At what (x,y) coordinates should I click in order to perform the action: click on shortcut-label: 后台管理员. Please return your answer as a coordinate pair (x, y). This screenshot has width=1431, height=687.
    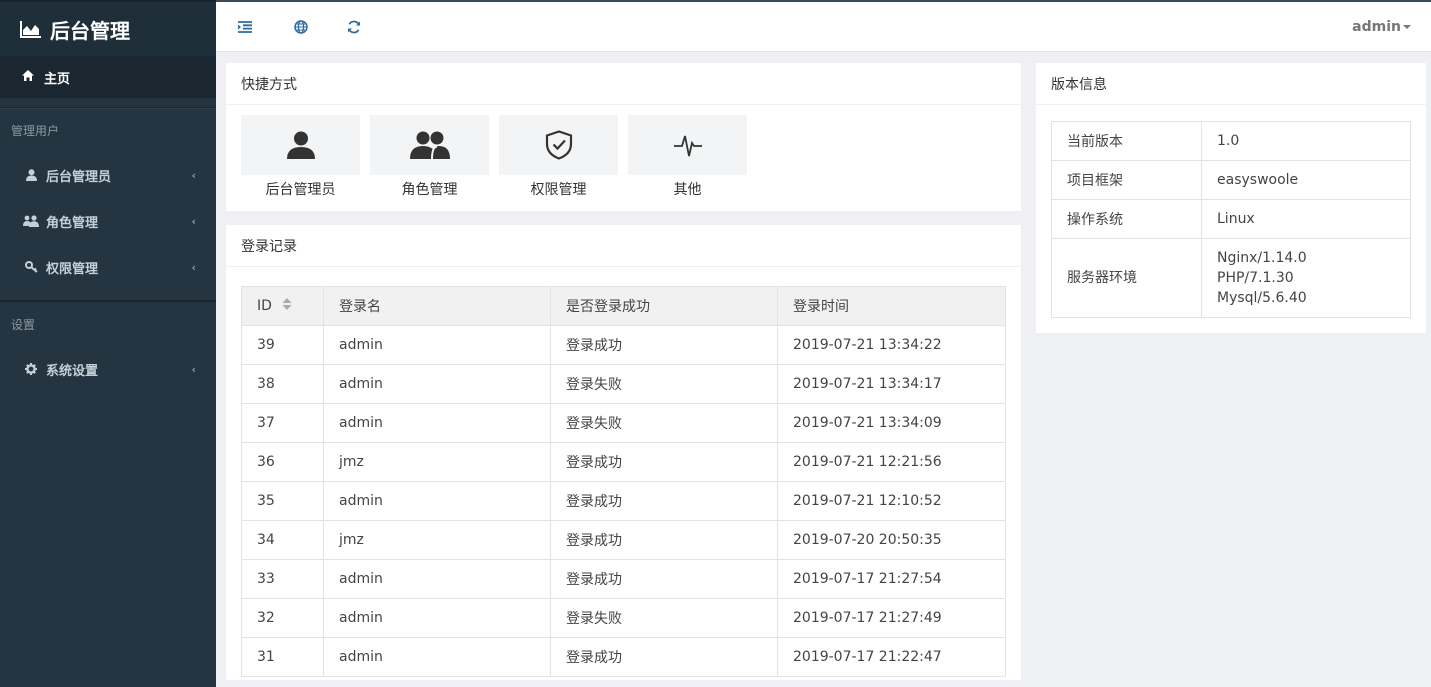
    Looking at the image, I should click on (300, 190).